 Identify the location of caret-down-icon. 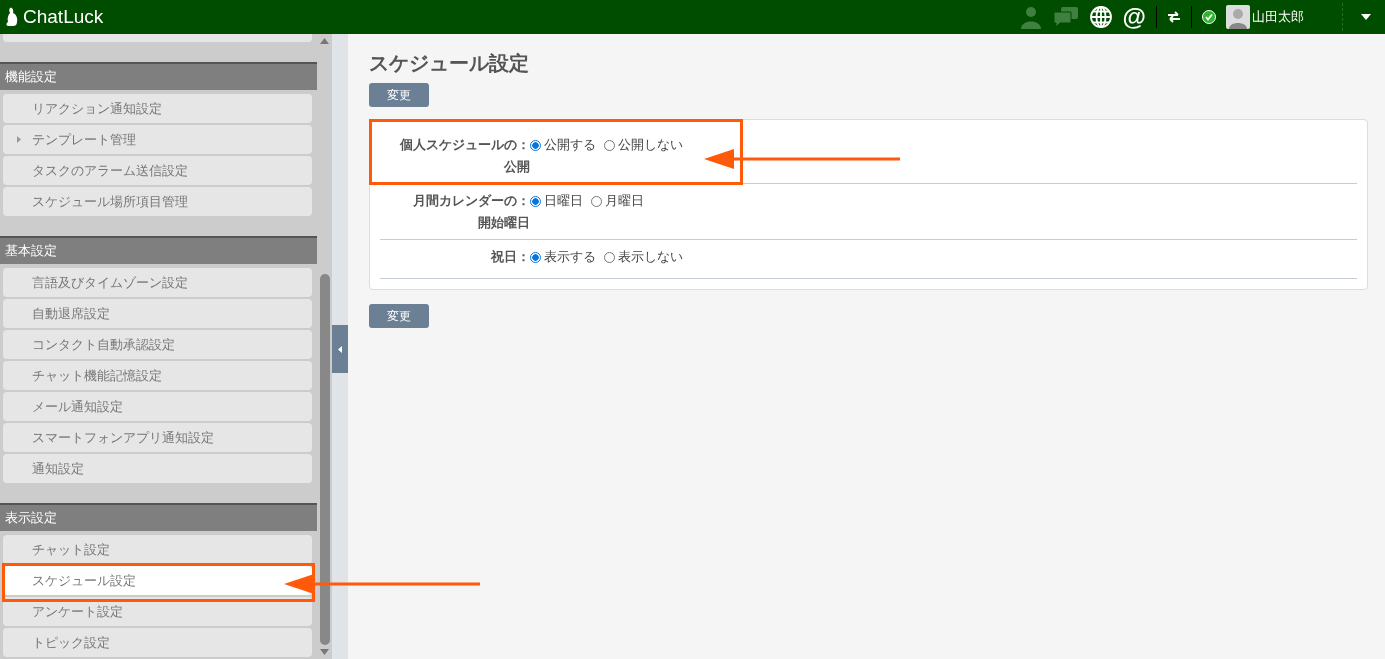
(1366, 17).